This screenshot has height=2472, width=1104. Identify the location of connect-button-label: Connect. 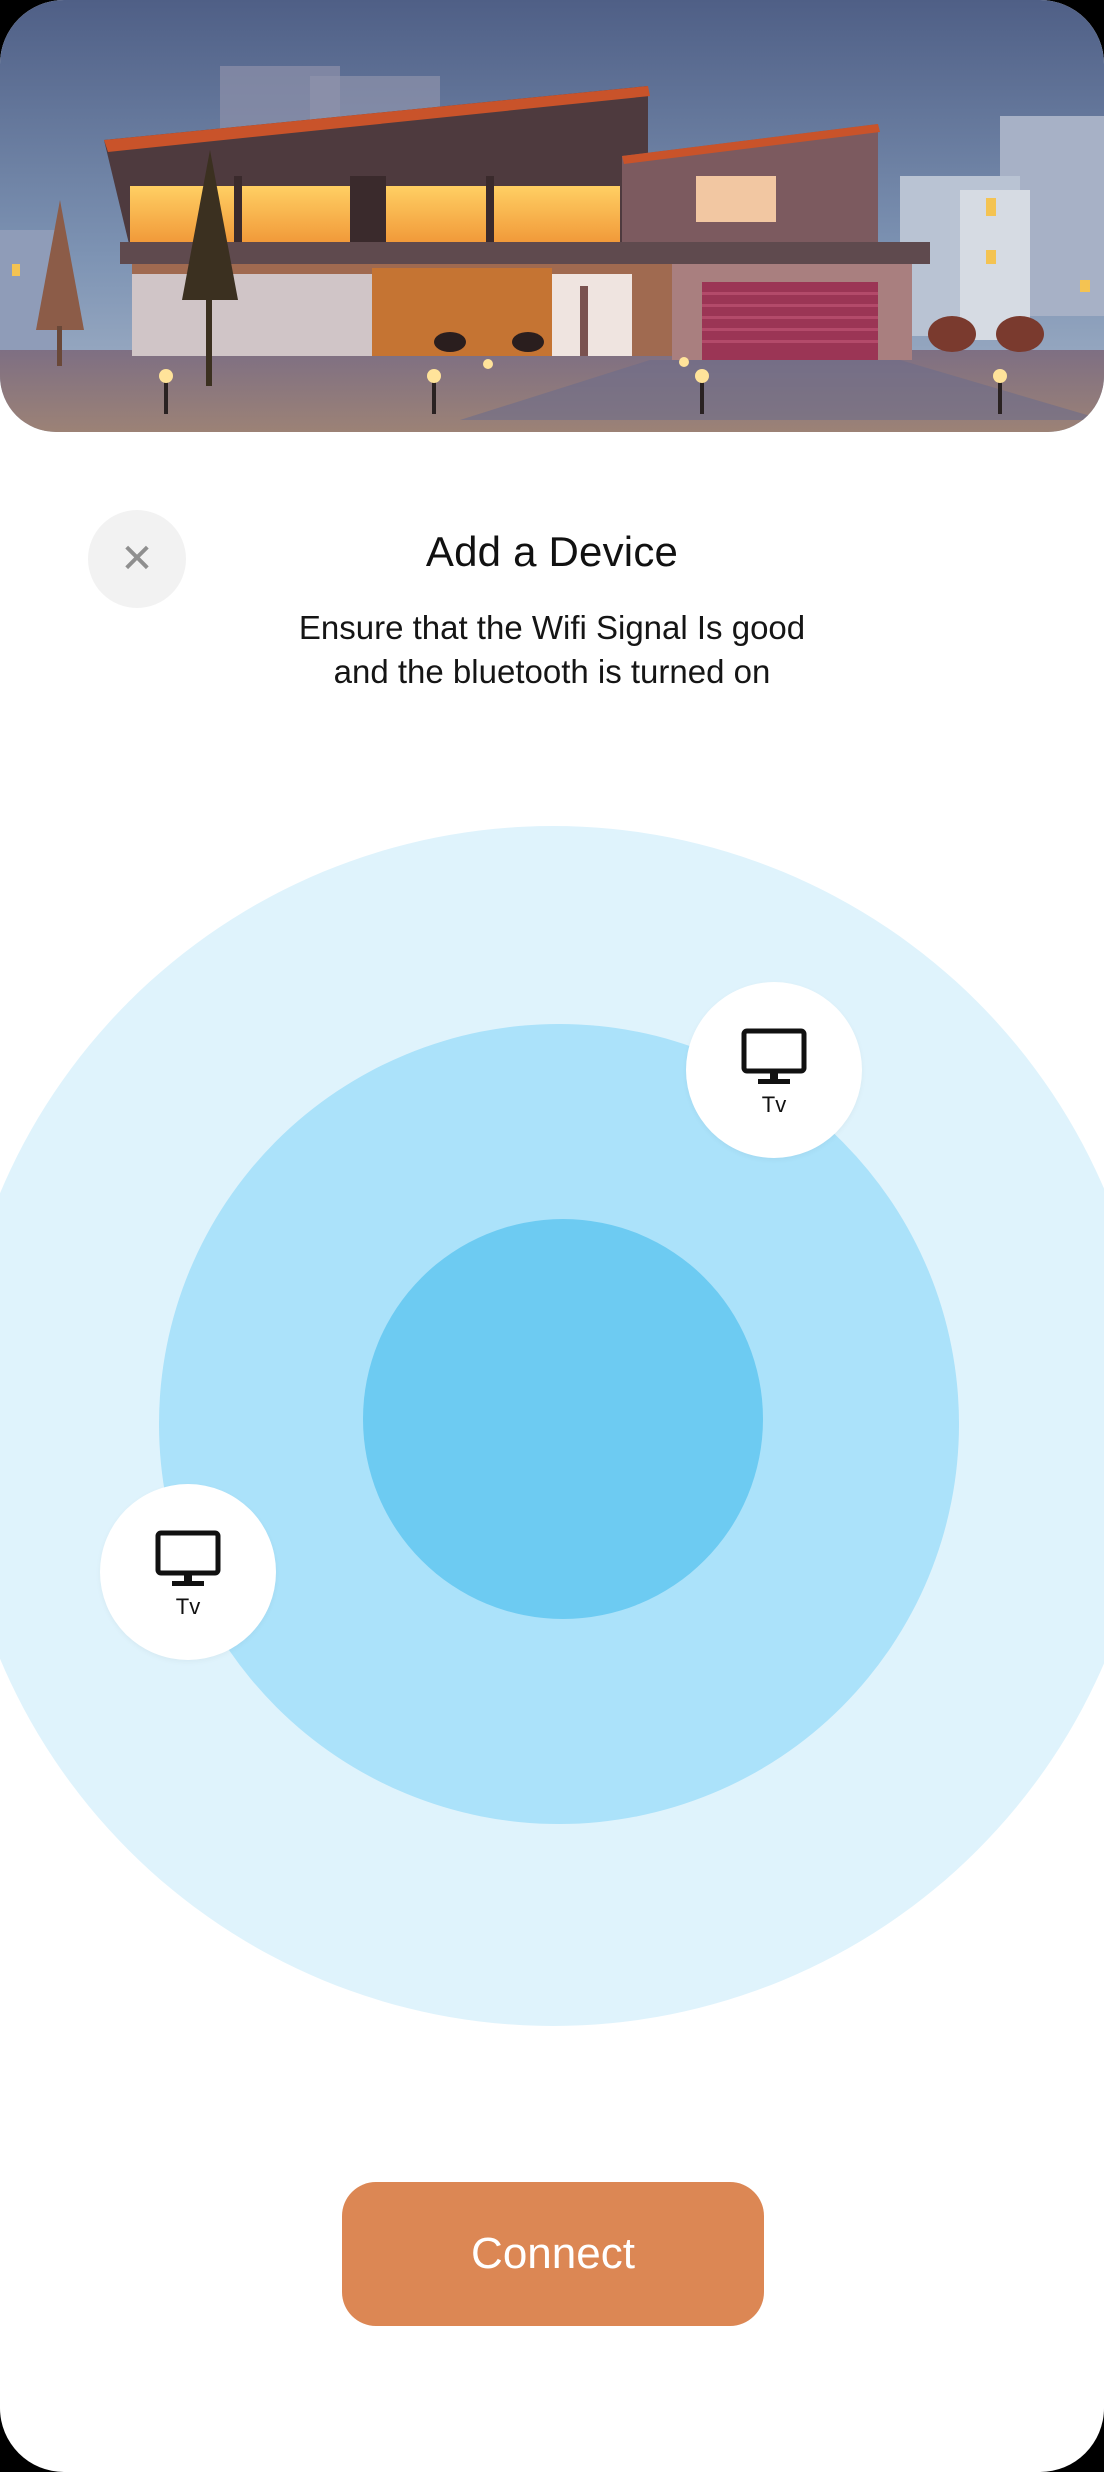
(553, 2253).